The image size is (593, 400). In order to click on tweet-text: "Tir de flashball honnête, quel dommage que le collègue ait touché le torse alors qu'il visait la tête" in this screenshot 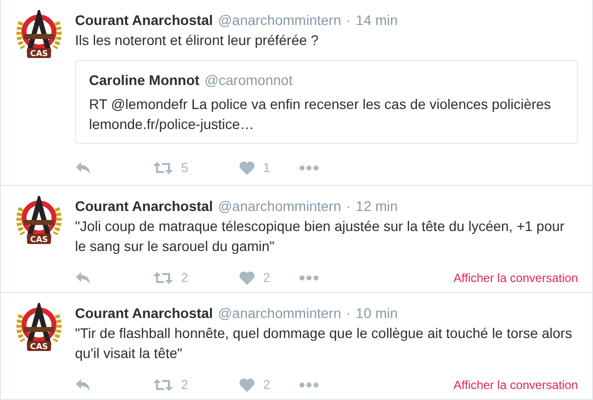, I will do `click(324, 343)`.